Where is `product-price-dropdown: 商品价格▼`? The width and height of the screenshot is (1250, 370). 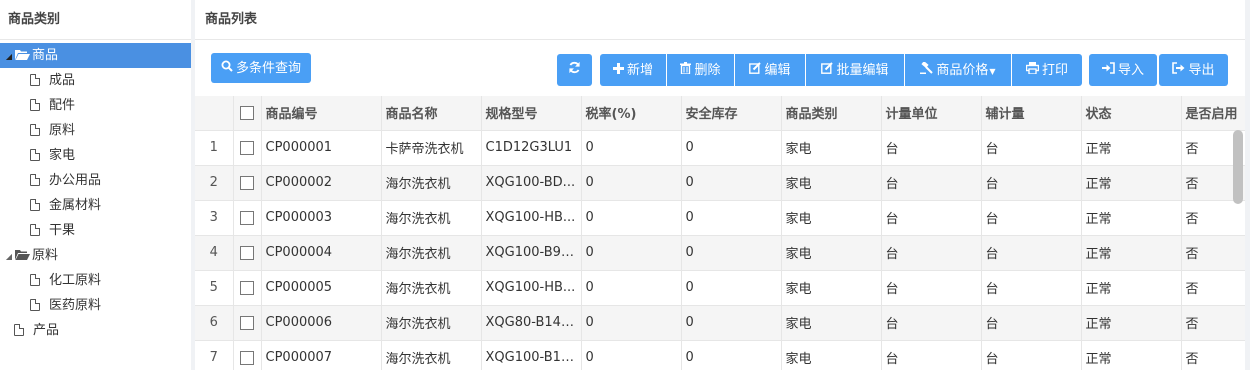 product-price-dropdown: 商品价格▼ is located at coordinates (958, 70).